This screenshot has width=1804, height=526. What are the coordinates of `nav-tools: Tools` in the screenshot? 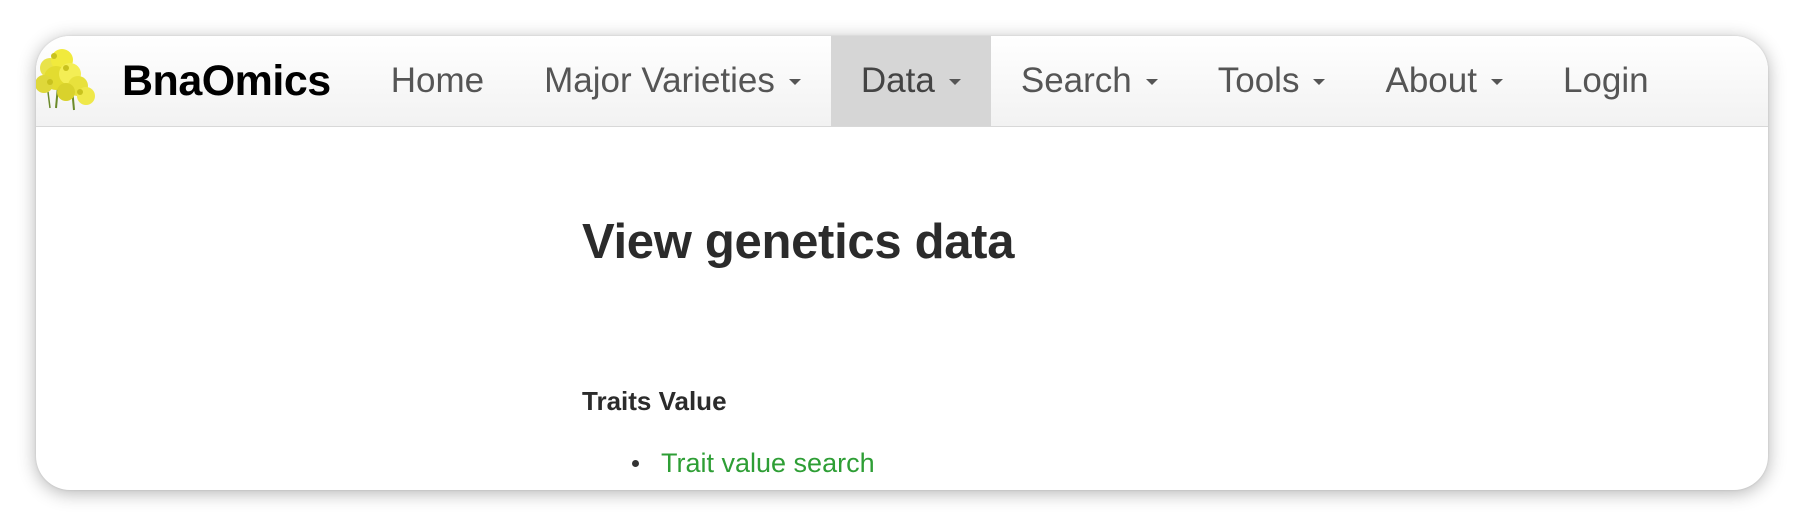 It's located at (1272, 81).